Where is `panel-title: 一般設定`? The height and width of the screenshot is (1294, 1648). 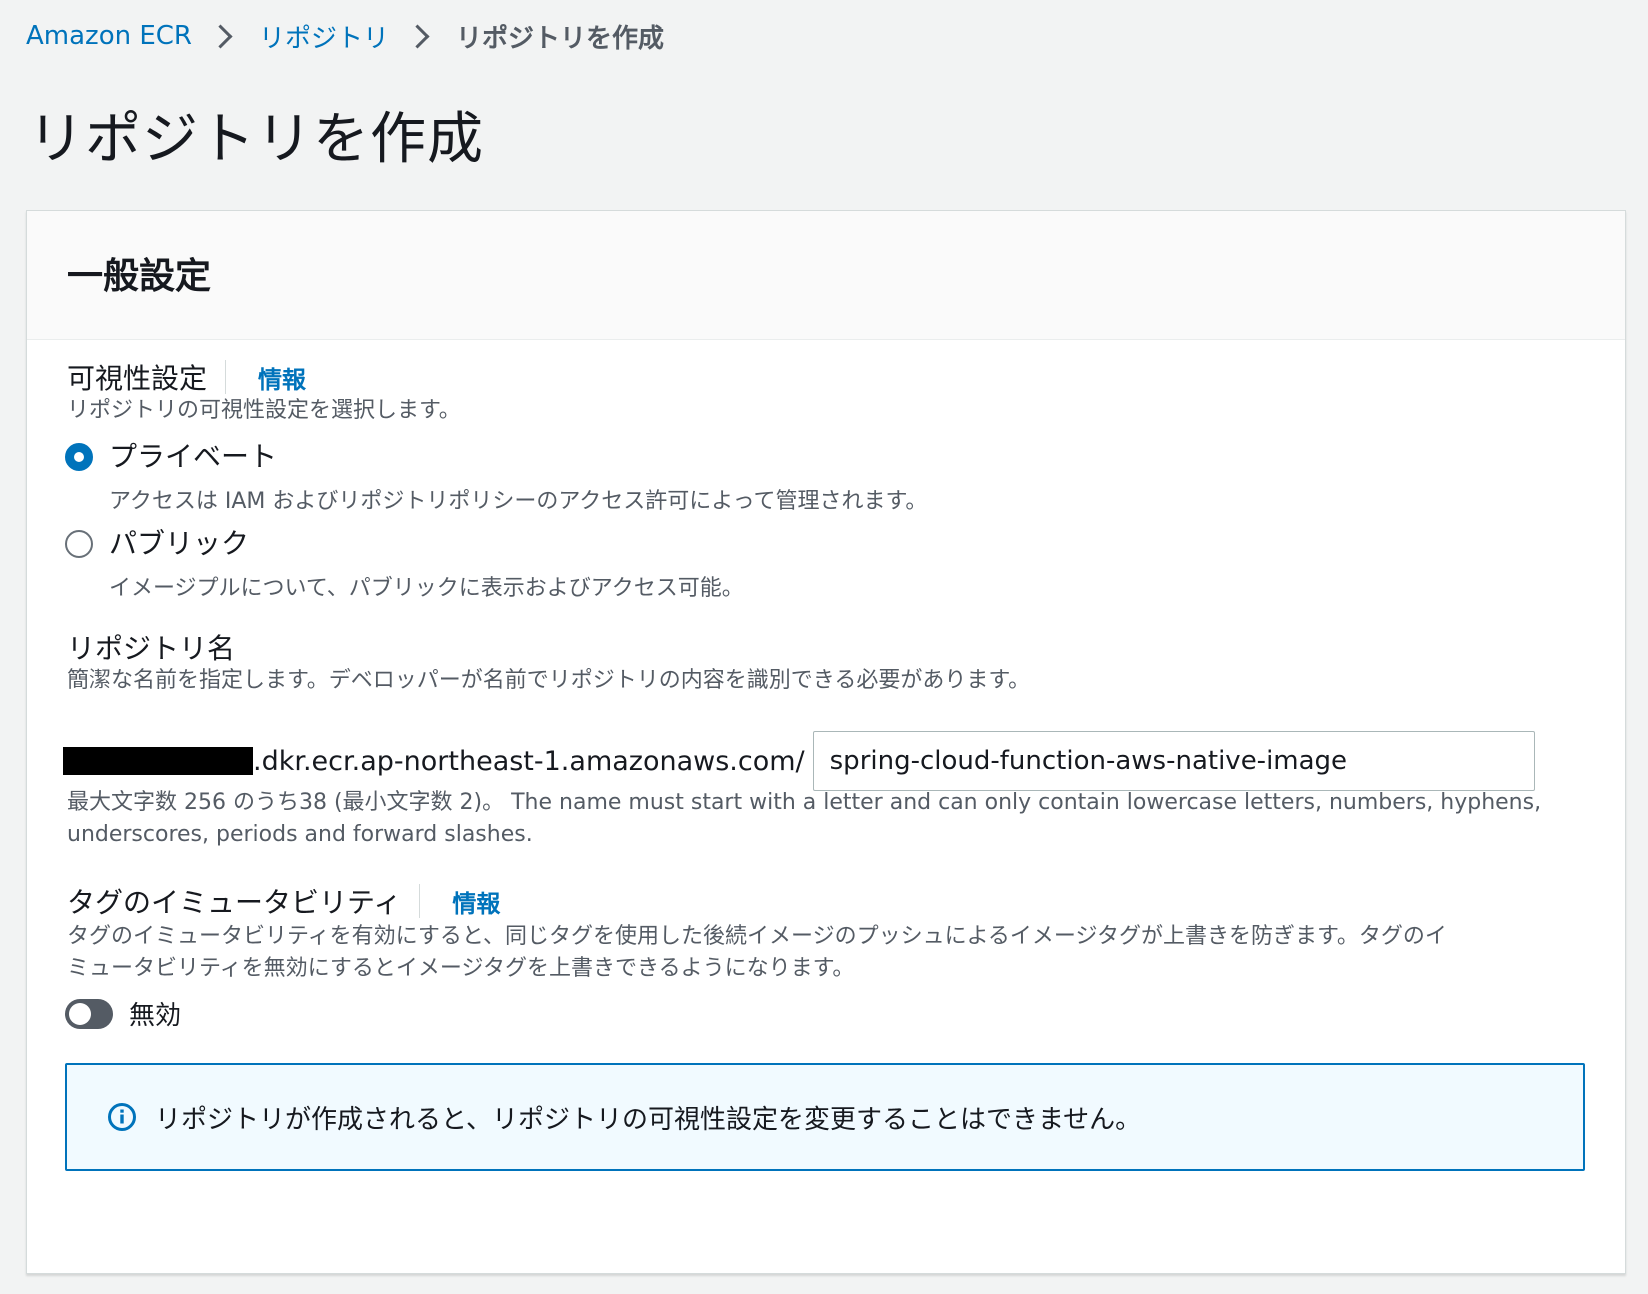
panel-title: 一般設定 is located at coordinates (139, 276).